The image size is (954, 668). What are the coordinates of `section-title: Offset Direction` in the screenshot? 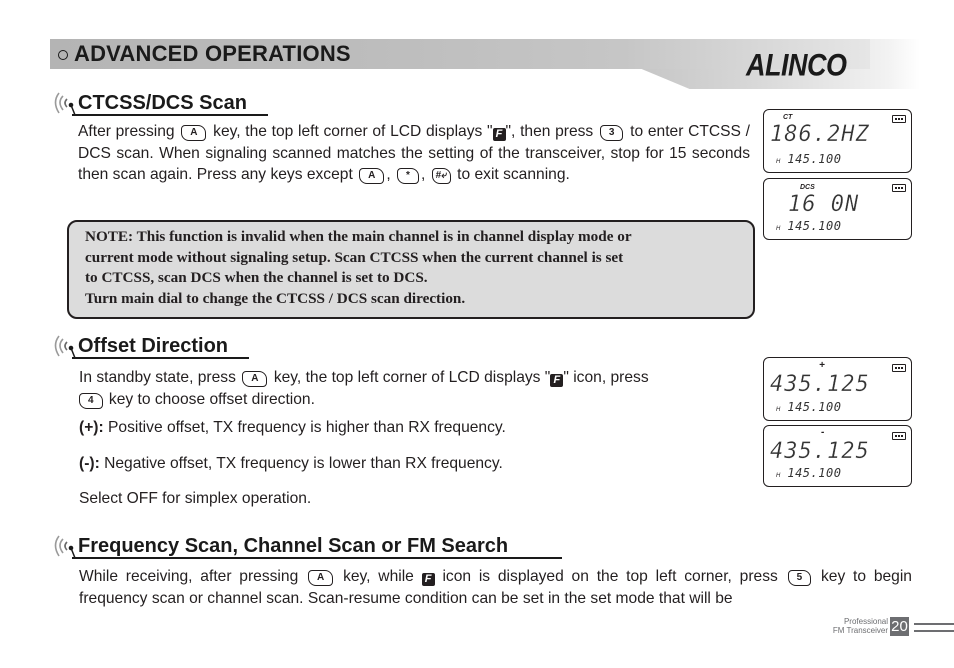 It's located at (153, 346).